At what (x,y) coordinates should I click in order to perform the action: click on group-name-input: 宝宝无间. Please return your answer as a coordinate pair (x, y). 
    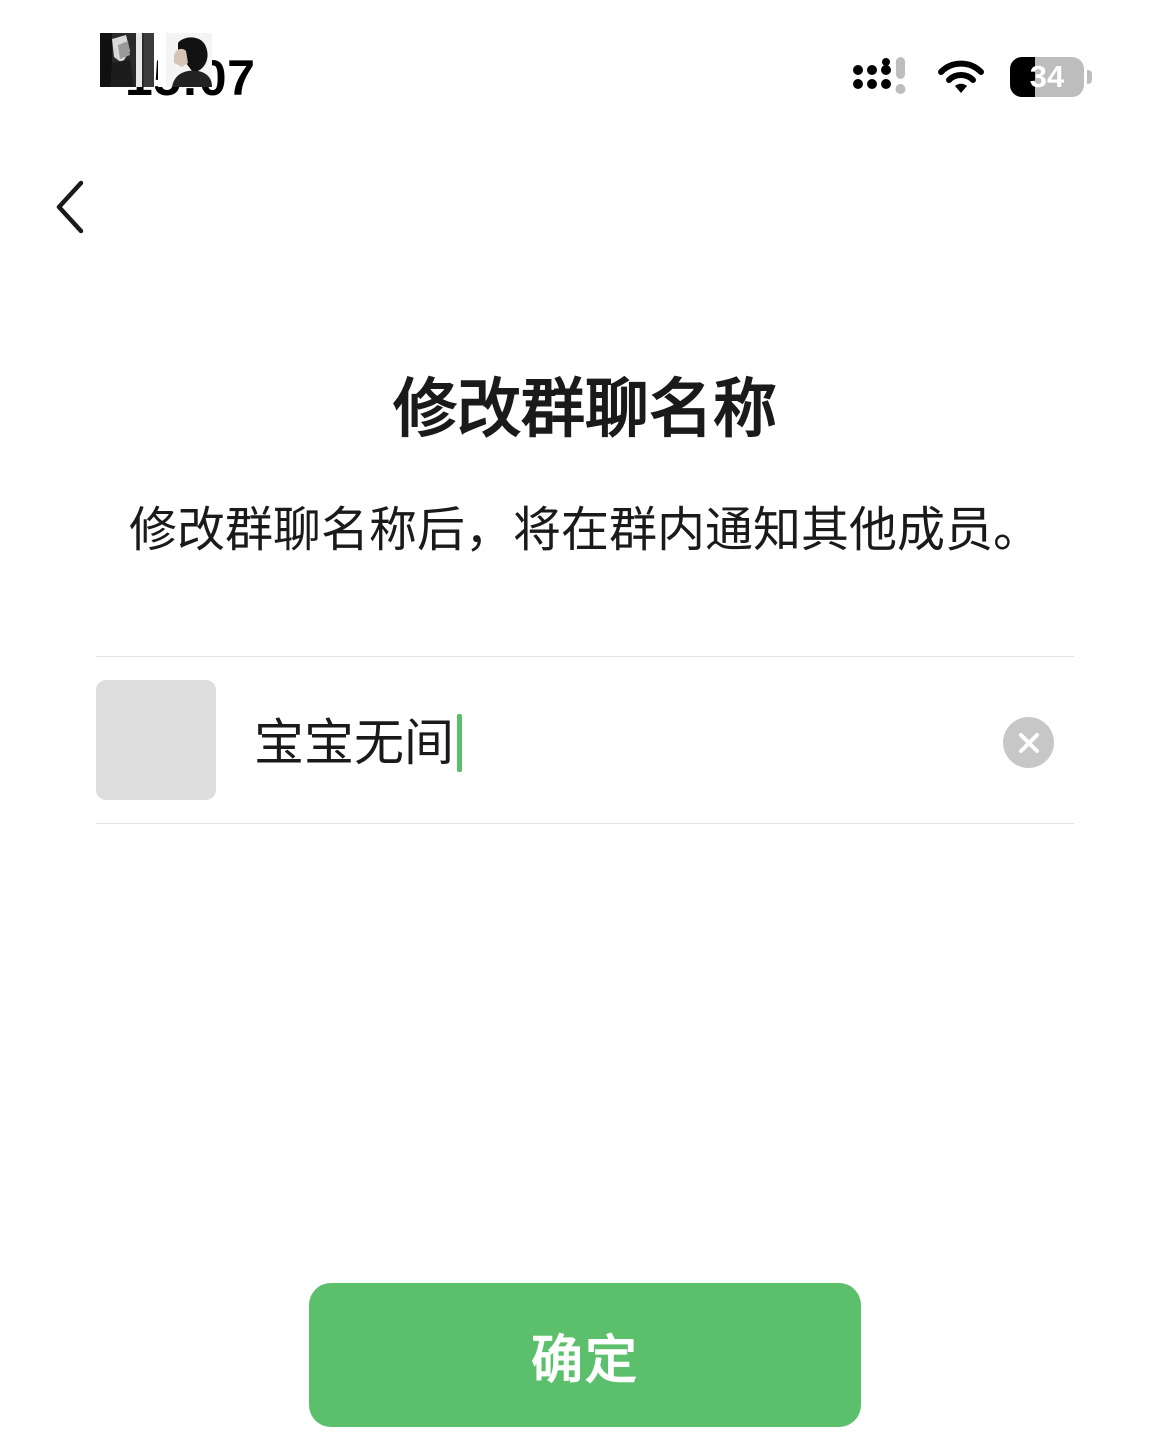
    Looking at the image, I should click on (358, 743).